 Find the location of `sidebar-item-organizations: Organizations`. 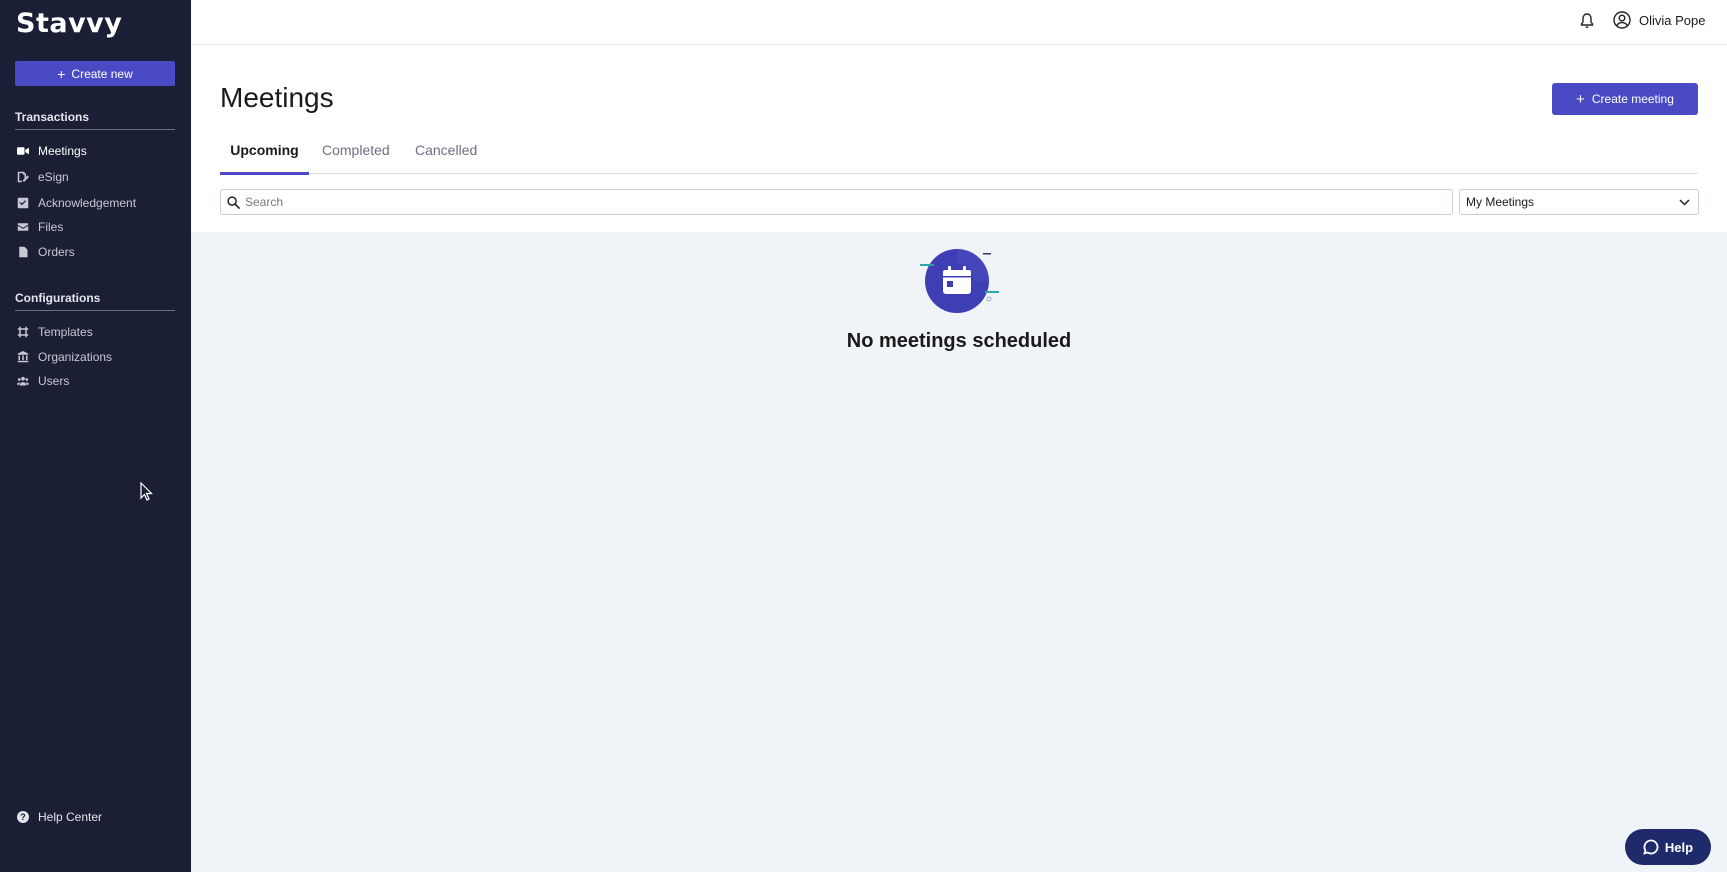

sidebar-item-organizations: Organizations is located at coordinates (64, 357).